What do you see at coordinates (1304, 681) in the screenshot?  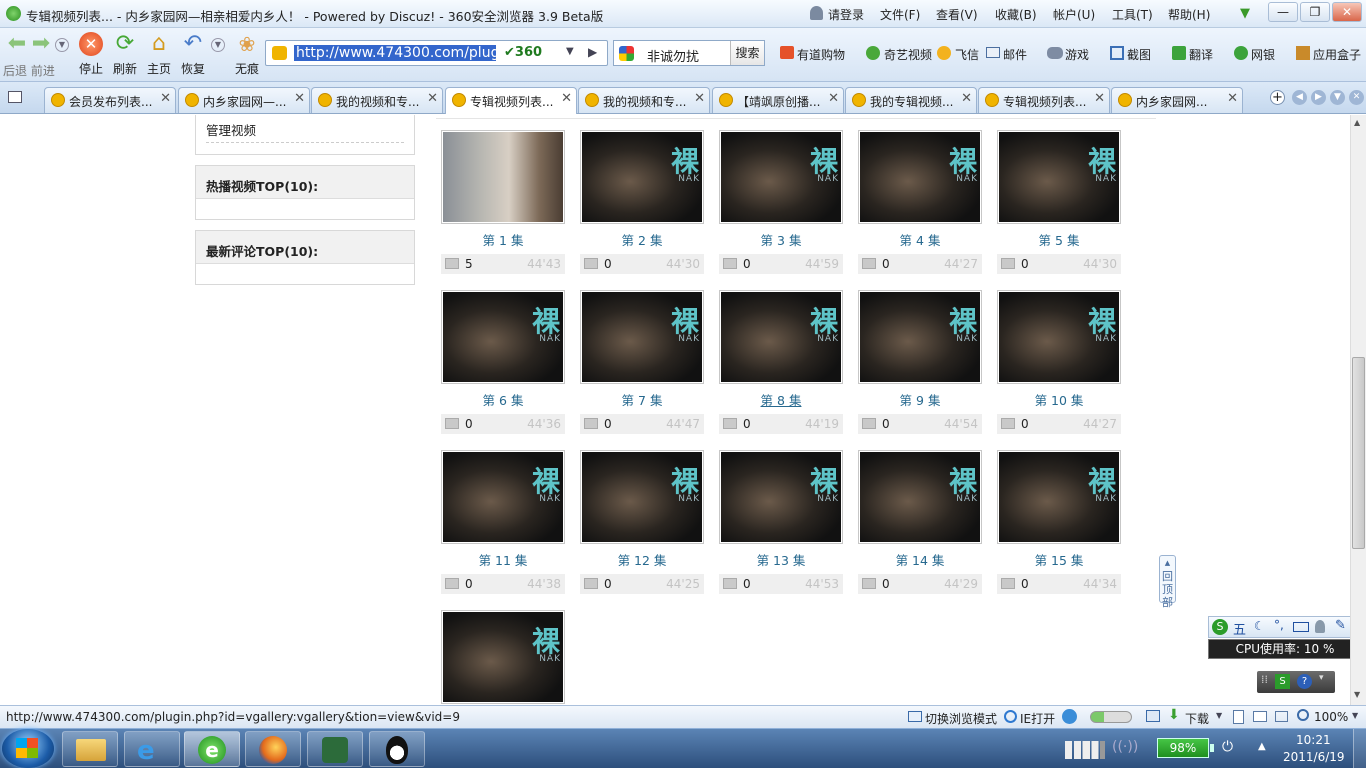 I see `help-icon: ?` at bounding box center [1304, 681].